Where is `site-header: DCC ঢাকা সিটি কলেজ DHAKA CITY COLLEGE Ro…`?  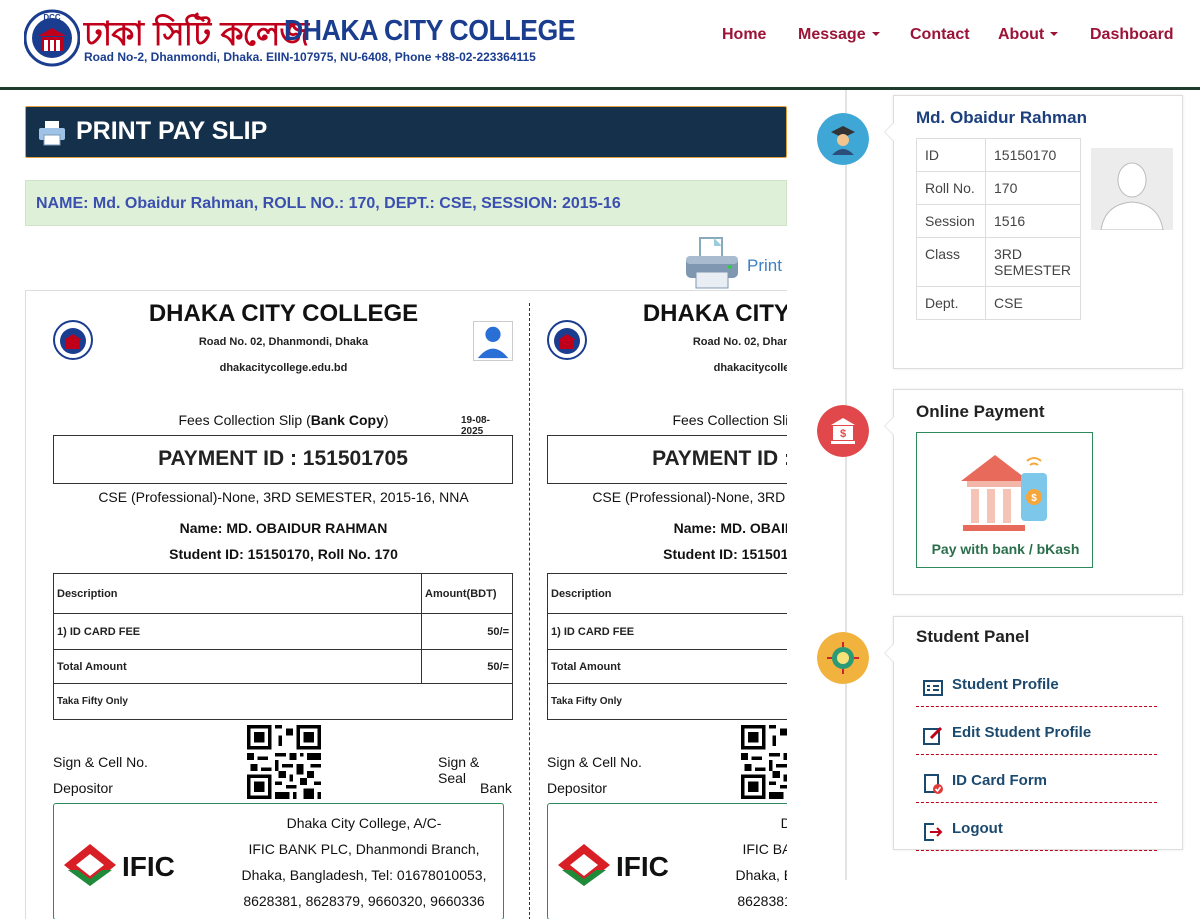
site-header: DCC ঢাকা সিটি কলেজ DHAKA CITY COLLEGE Ro… is located at coordinates (600, 45).